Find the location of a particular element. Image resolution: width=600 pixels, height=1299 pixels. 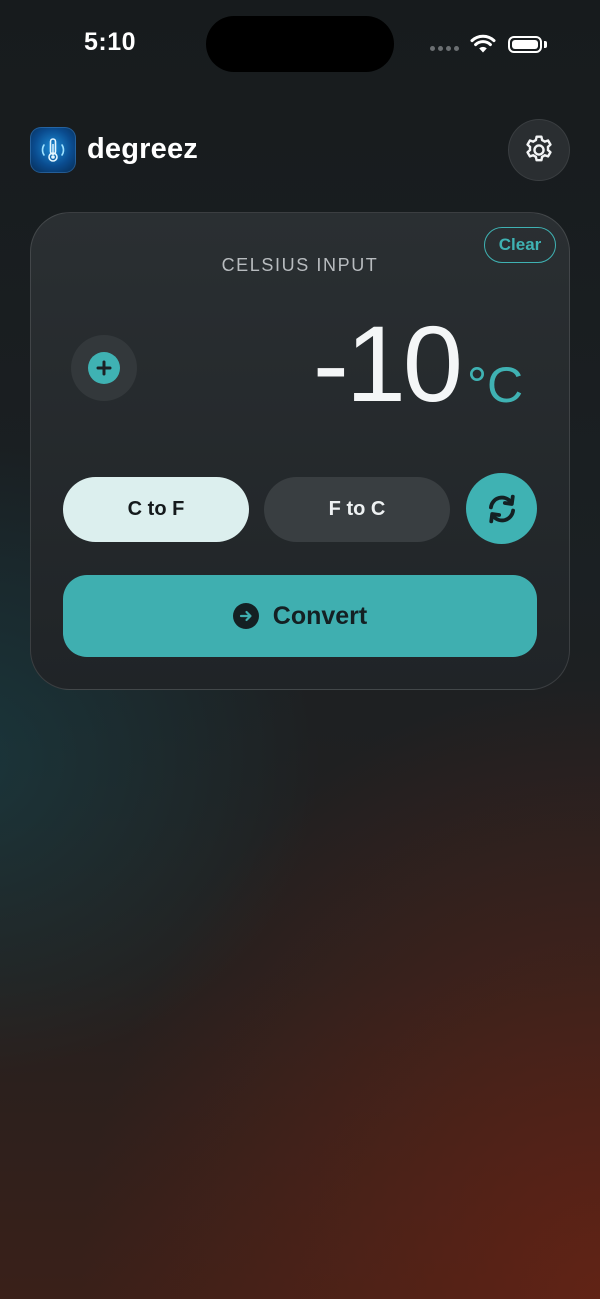

unit-label: °C is located at coordinates (495, 385).